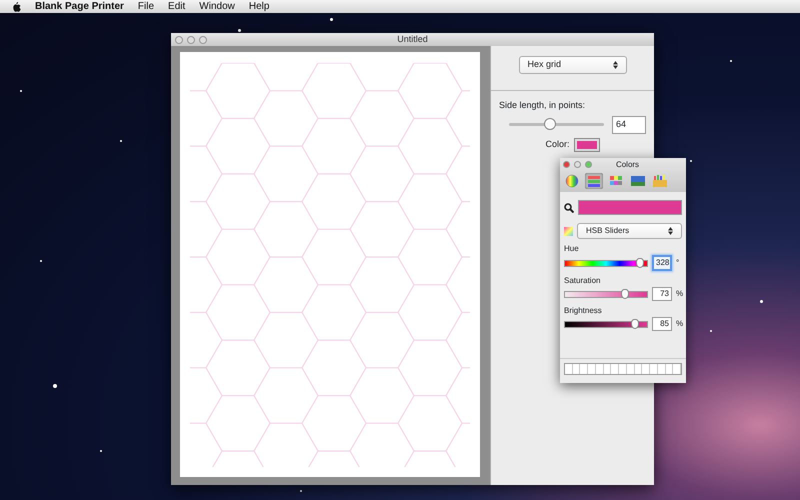 The image size is (800, 500). I want to click on value-field: 328, so click(662, 263).